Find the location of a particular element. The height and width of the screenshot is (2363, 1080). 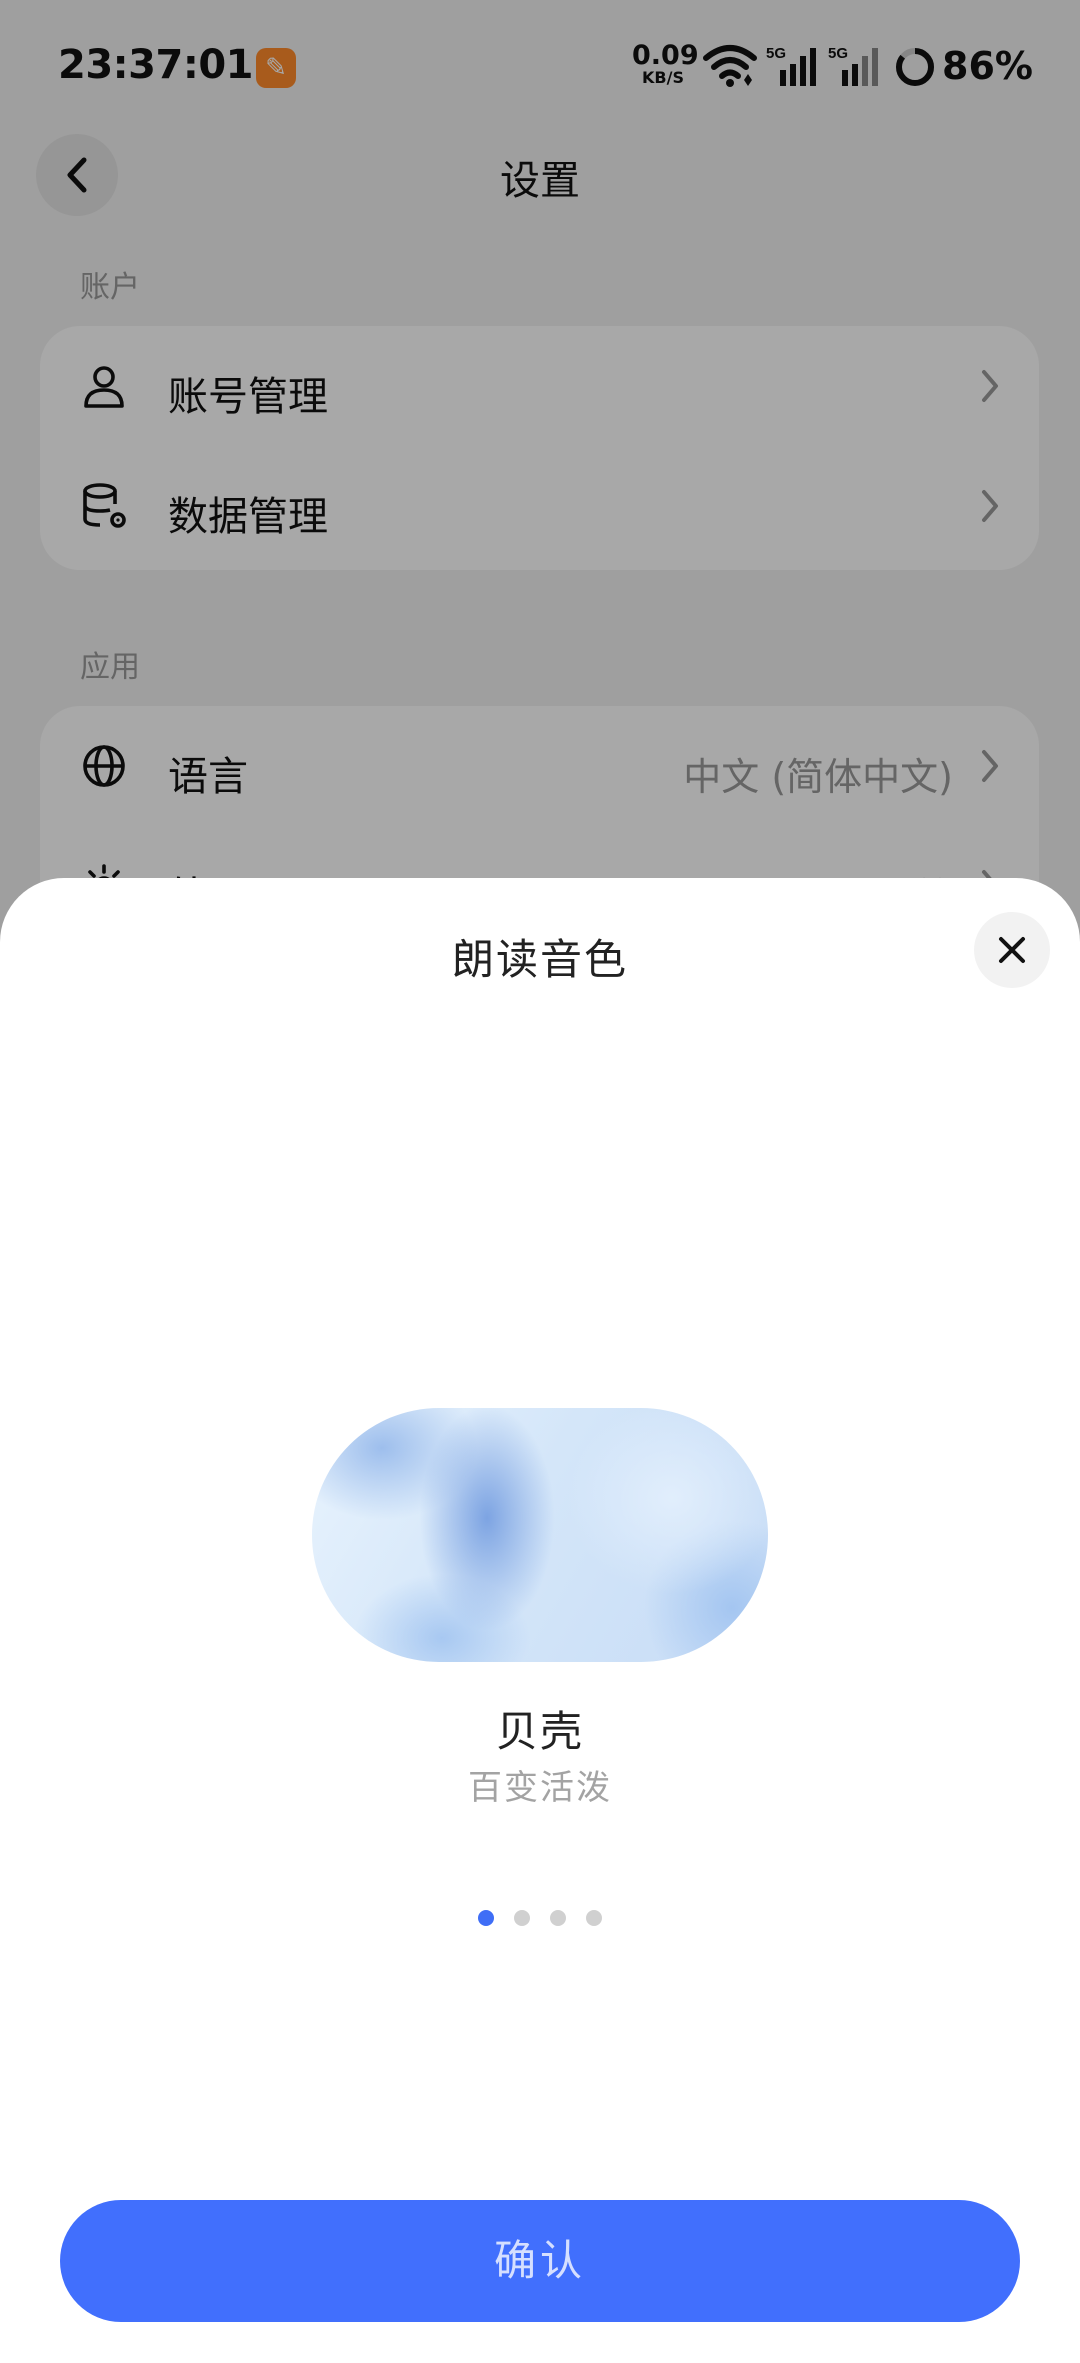

close-icon is located at coordinates (1012, 950).